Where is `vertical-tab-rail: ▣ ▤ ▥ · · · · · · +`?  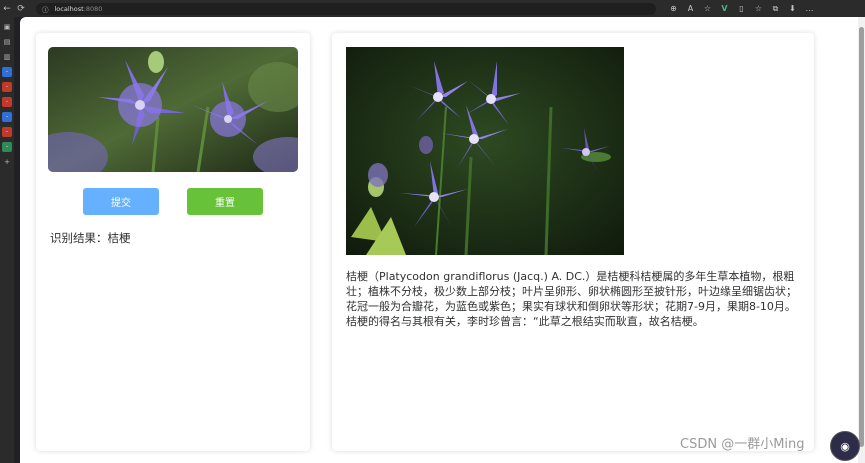
vertical-tab-rail: ▣ ▤ ▥ · · · · · · + is located at coordinates (7, 240).